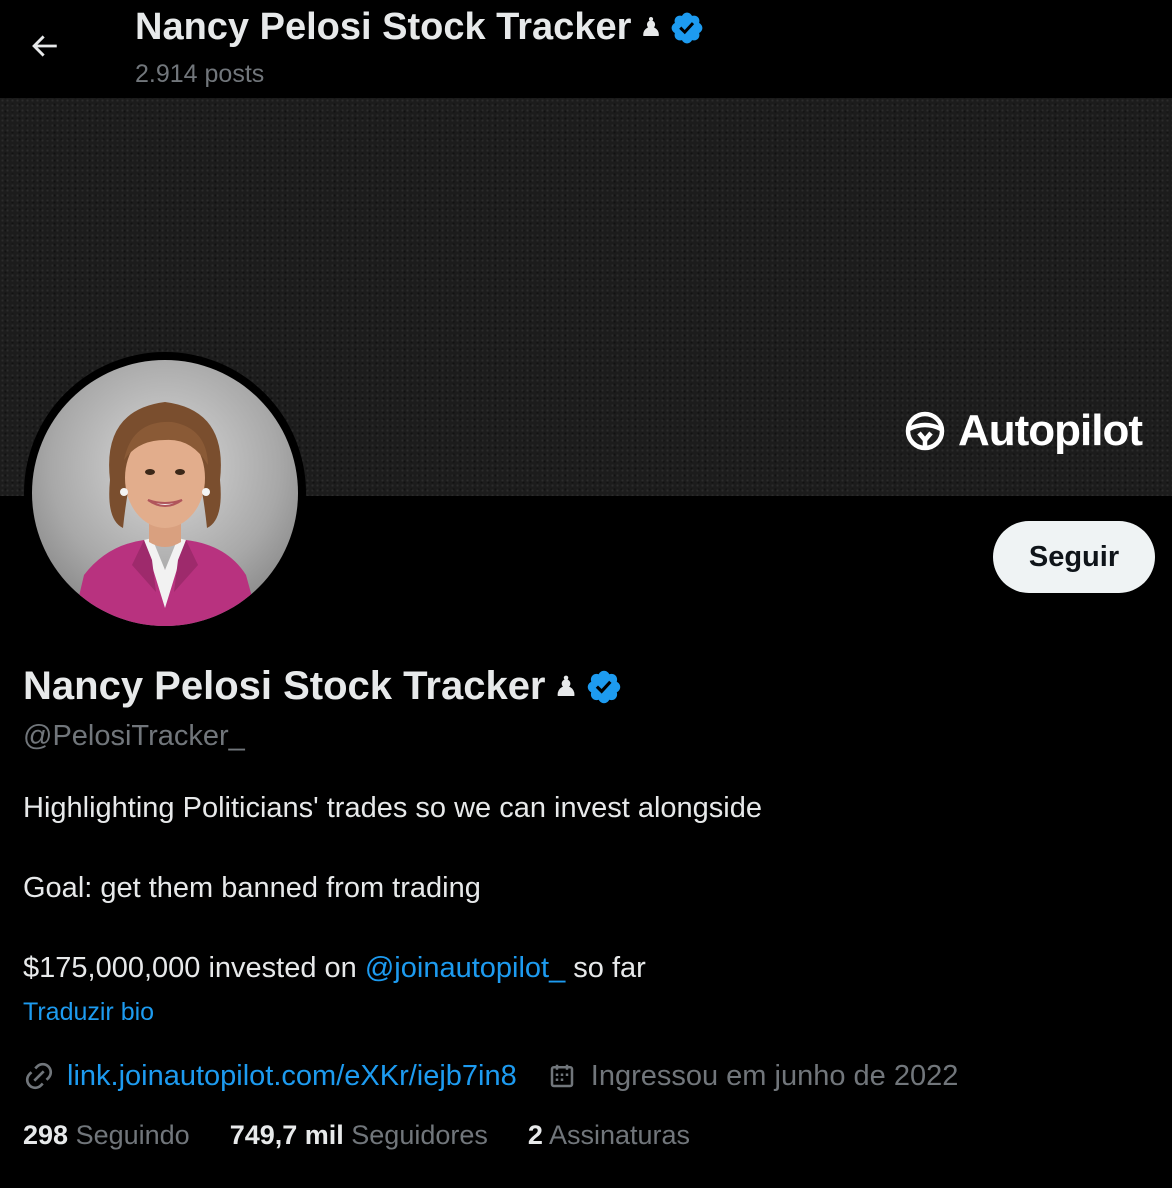 The height and width of the screenshot is (1188, 1172). I want to click on bio-line-3-prefix: $175,000,000 invested on, so click(190, 968).